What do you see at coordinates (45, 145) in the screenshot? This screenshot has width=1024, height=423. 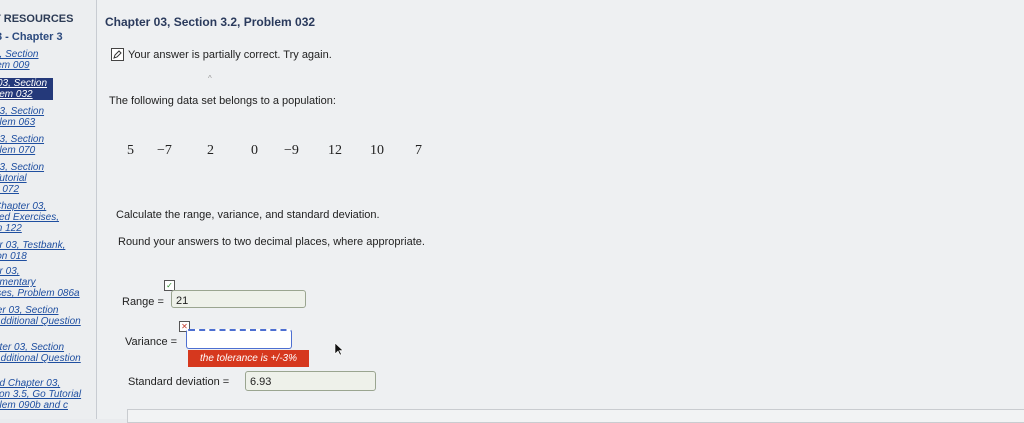 I see `sidebar-item: 03, Section blem 070` at bounding box center [45, 145].